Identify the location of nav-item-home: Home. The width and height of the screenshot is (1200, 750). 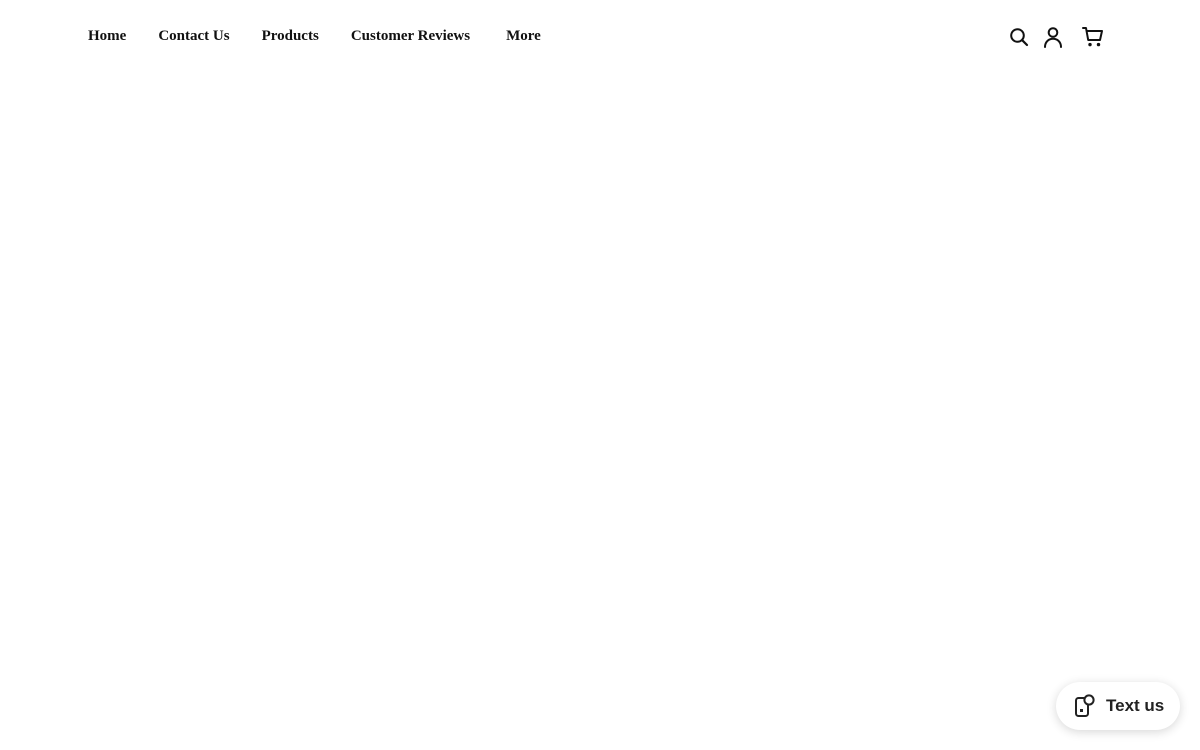
(107, 36).